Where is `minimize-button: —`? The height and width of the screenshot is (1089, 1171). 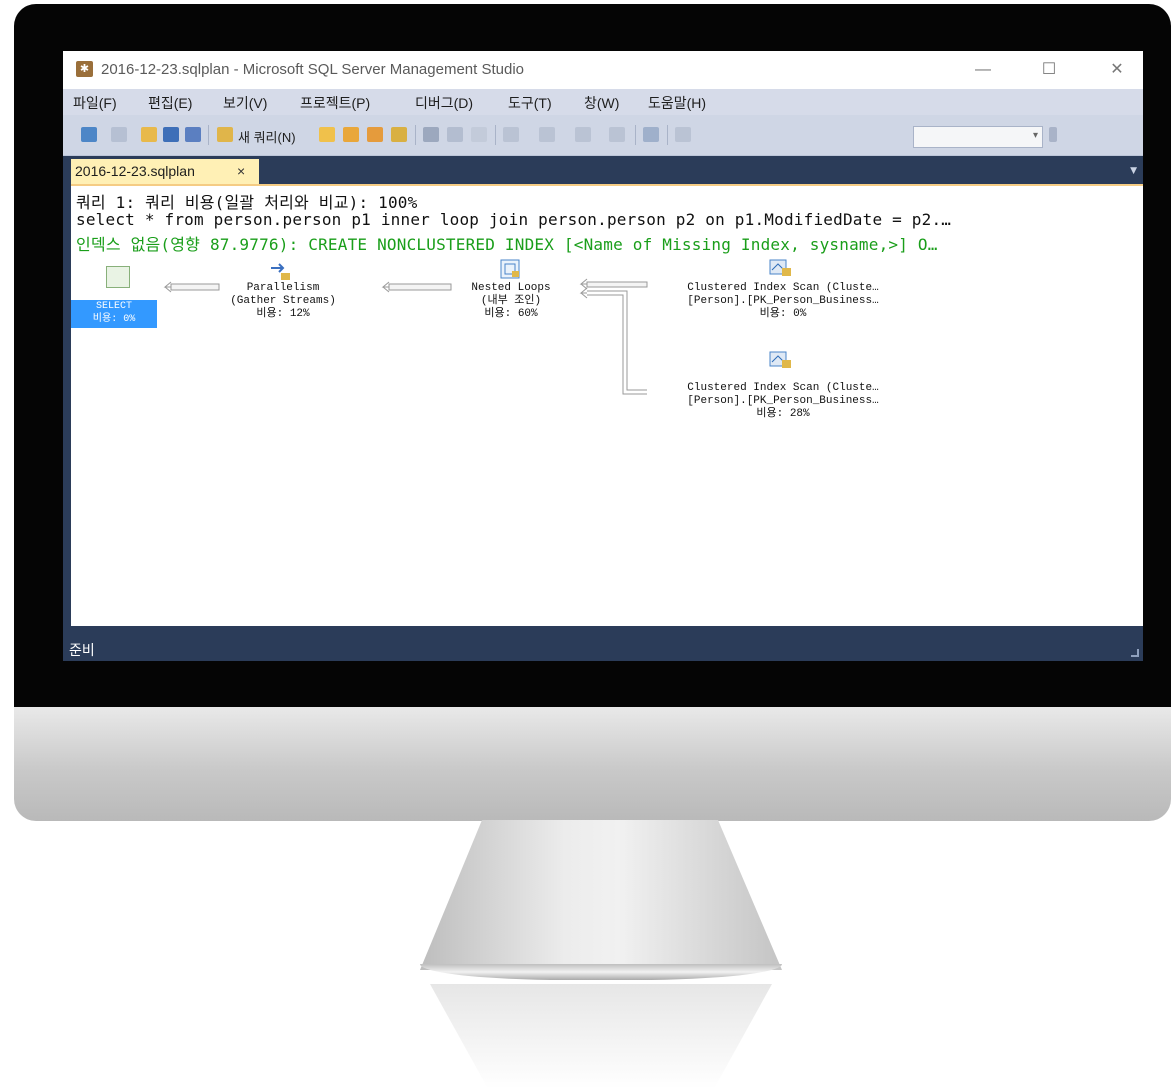
minimize-button: — is located at coordinates (983, 70).